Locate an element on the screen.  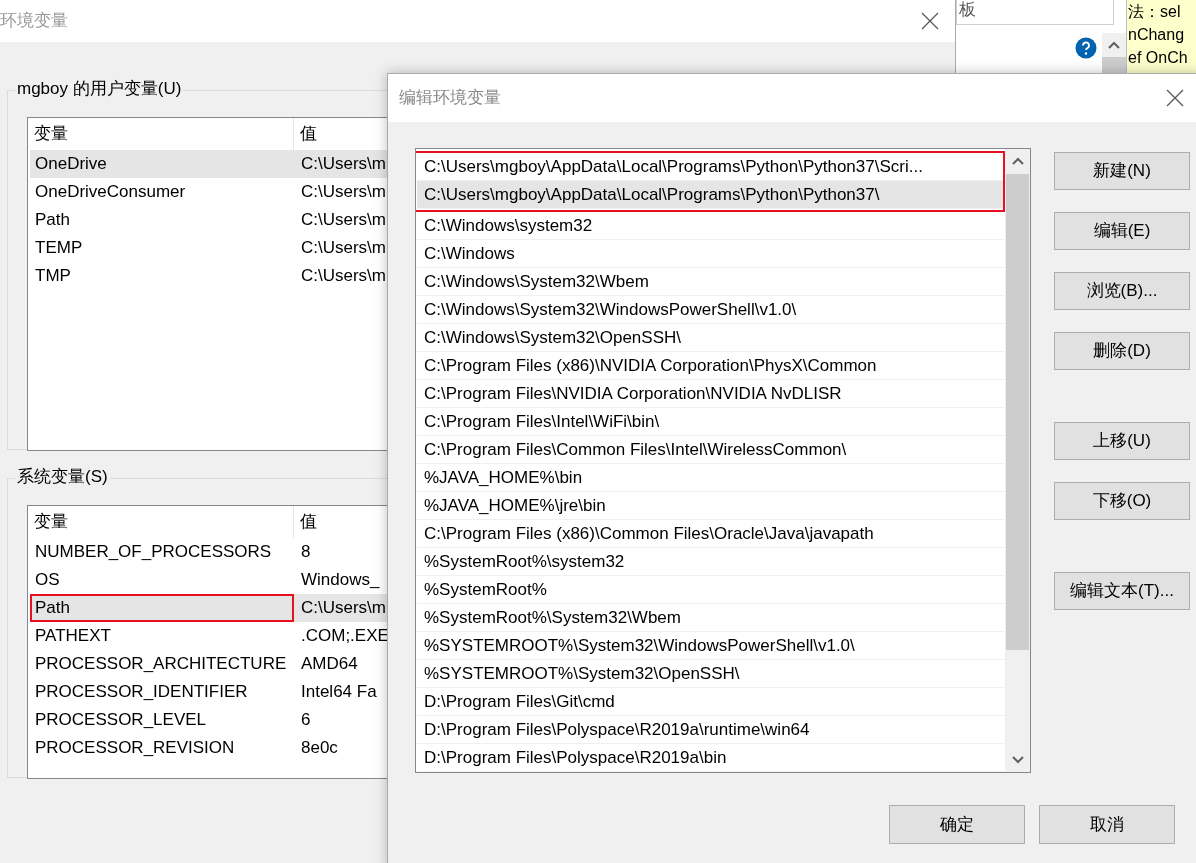
table-cell-text: PROCESSOR_ARCHITECTURE is located at coordinates (161, 664).